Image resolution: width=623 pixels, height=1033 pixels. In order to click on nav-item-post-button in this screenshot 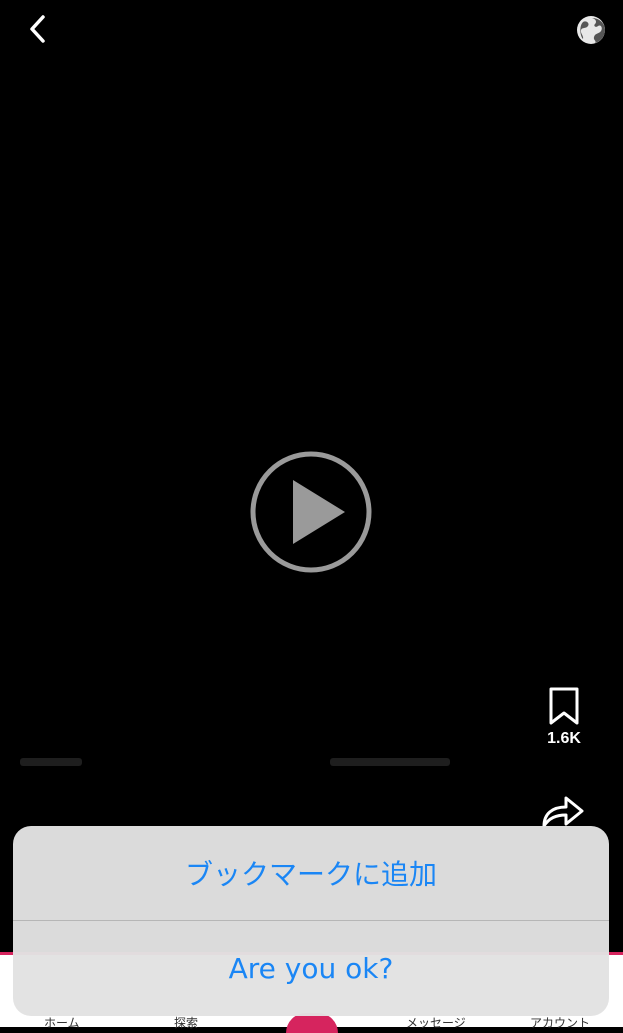, I will do `click(312, 1023)`.